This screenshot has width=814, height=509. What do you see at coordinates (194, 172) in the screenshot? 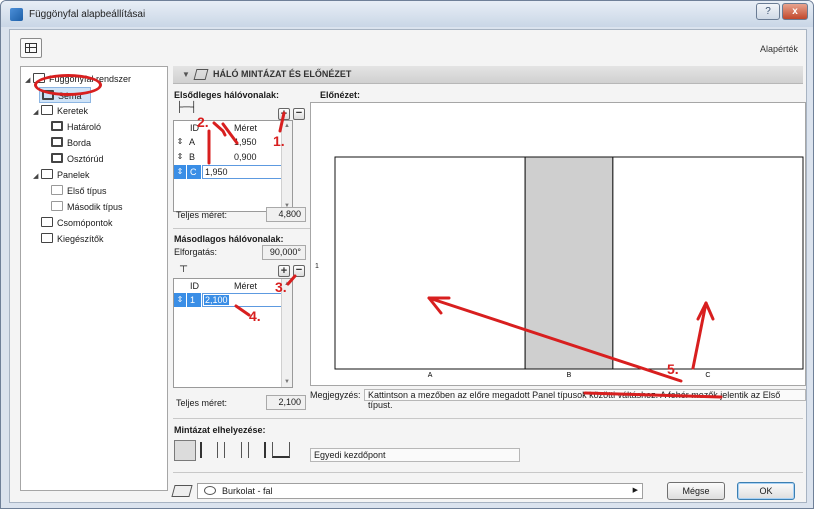
I see `row-id: C` at bounding box center [194, 172].